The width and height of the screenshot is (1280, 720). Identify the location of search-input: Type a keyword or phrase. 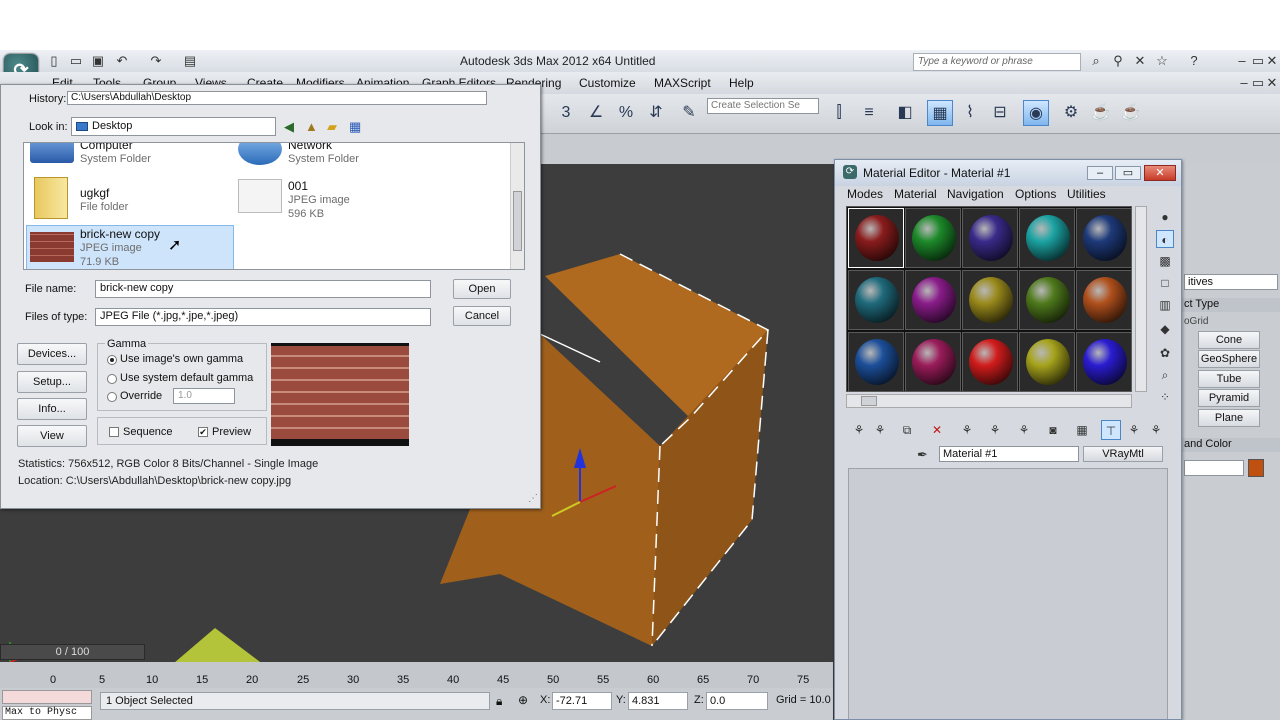
(997, 62).